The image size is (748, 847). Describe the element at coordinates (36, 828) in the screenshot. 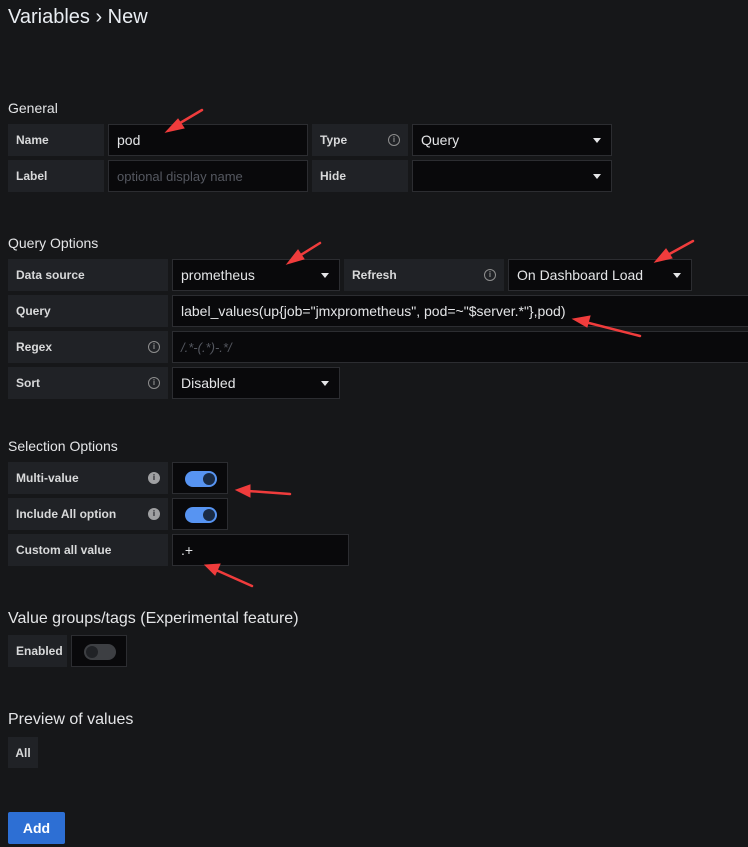

I see `add-button: Add` at that location.